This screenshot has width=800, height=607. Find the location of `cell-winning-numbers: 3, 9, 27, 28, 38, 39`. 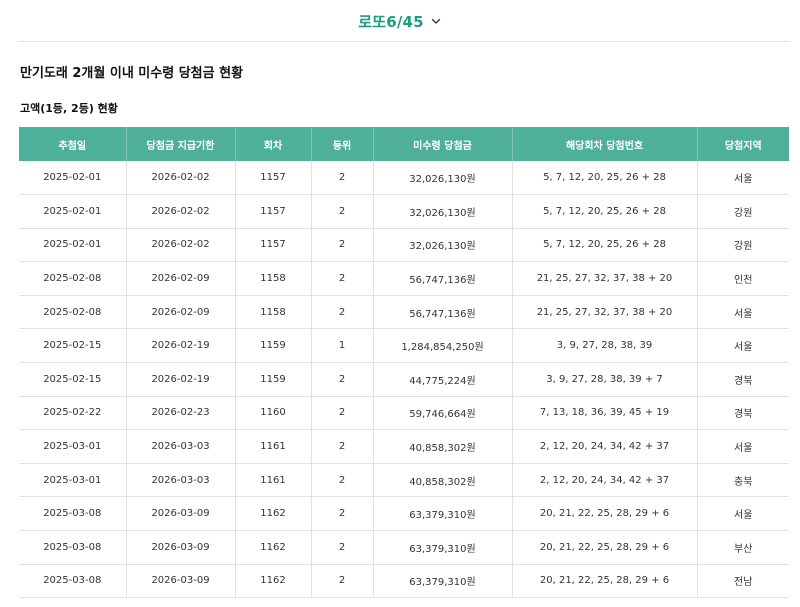

cell-winning-numbers: 3, 9, 27, 28, 38, 39 is located at coordinates (605, 346).